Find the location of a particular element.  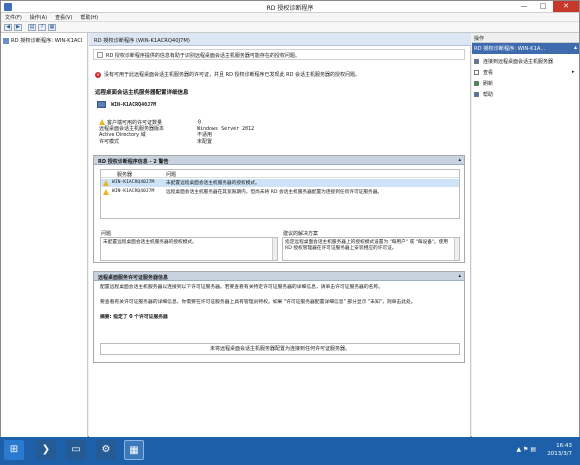

host-name: WIN-K1ACRQ40J7M is located at coordinates (126, 104).